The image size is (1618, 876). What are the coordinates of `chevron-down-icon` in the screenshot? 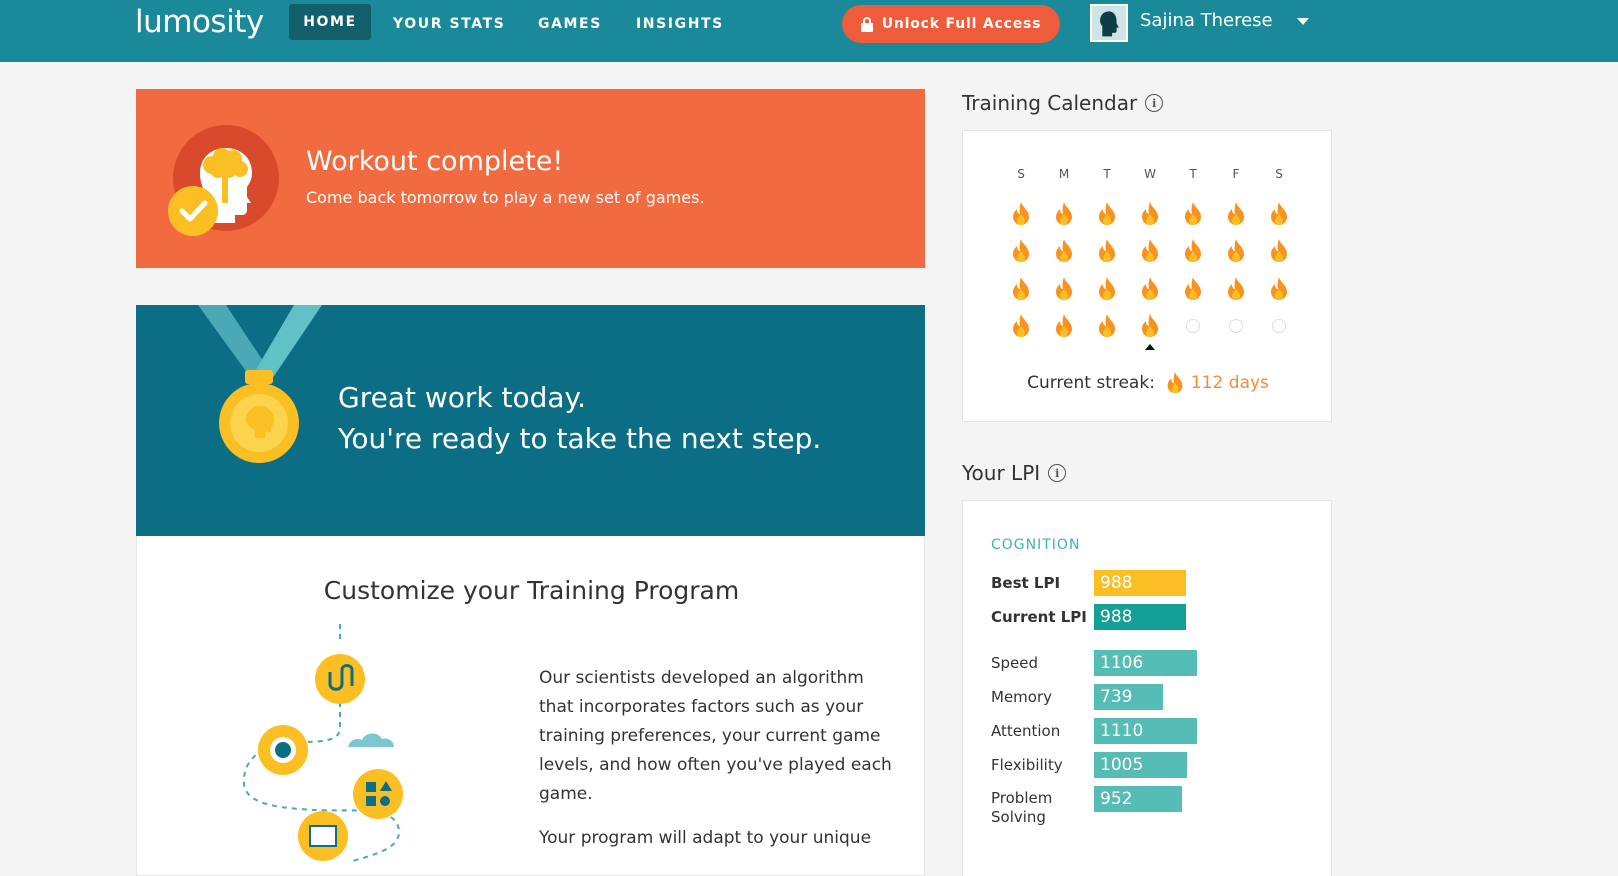 It's located at (1303, 21).